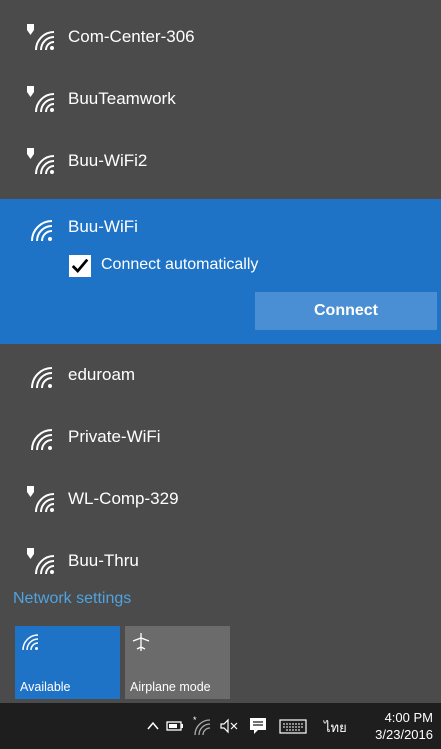 This screenshot has height=749, width=441. What do you see at coordinates (153, 726) in the screenshot?
I see `chevron-up-icon` at bounding box center [153, 726].